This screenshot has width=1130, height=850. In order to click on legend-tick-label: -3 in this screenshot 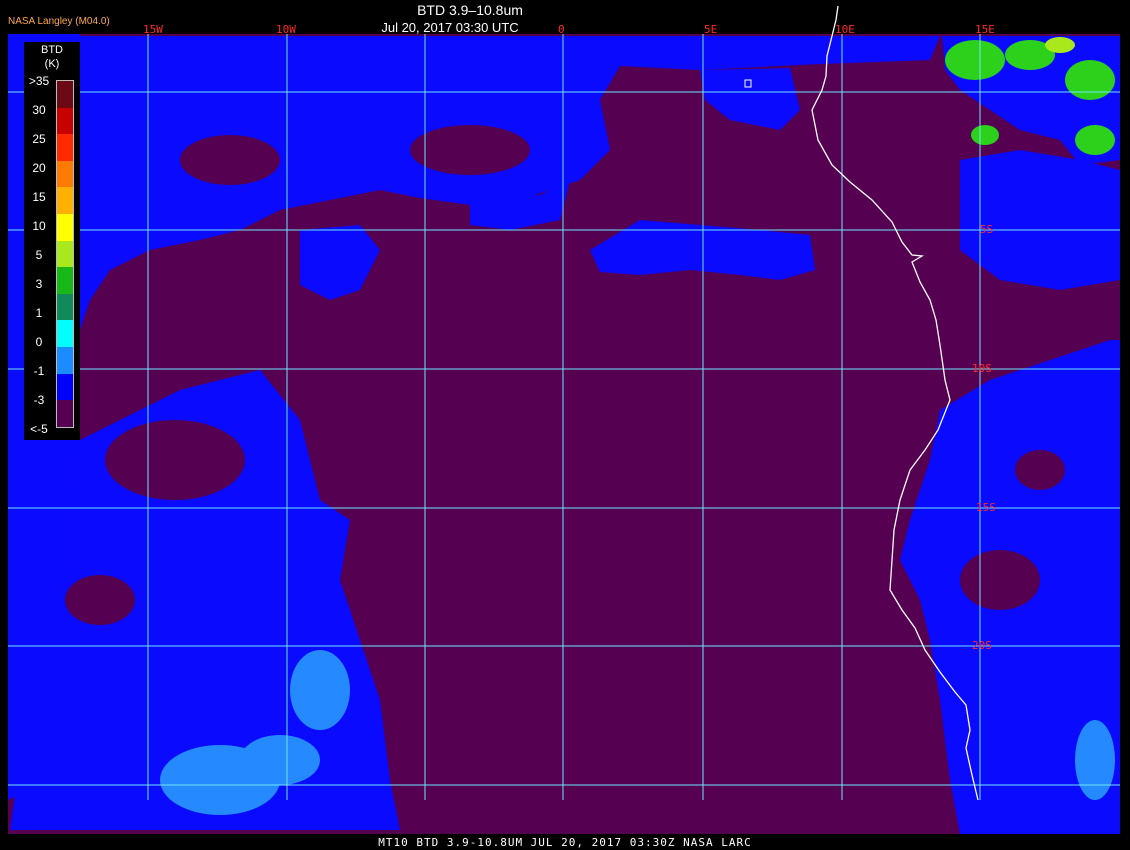, I will do `click(39, 400)`.